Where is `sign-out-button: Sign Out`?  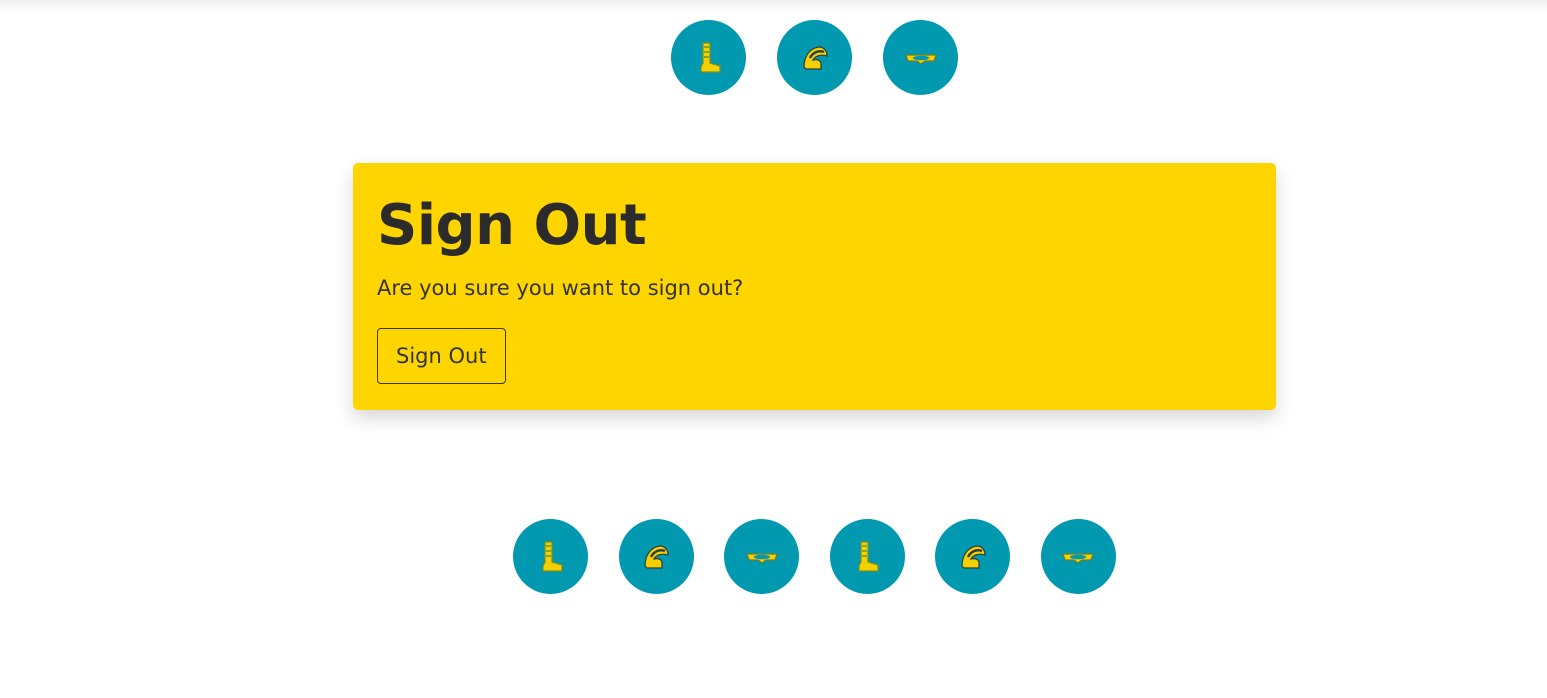
sign-out-button: Sign Out is located at coordinates (441, 356).